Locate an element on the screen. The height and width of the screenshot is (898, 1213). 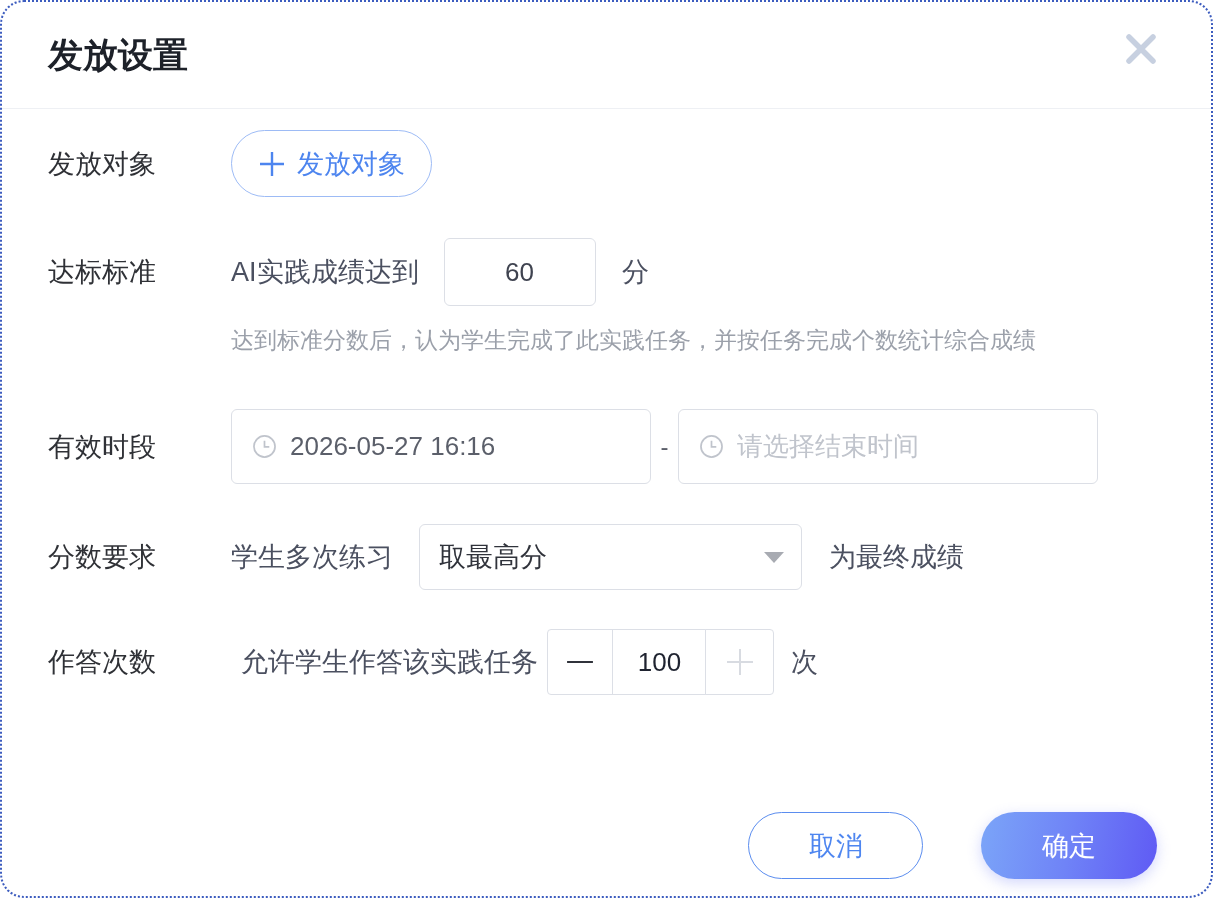
start-time-field: 2026-05-27 16:16 is located at coordinates (441, 446).